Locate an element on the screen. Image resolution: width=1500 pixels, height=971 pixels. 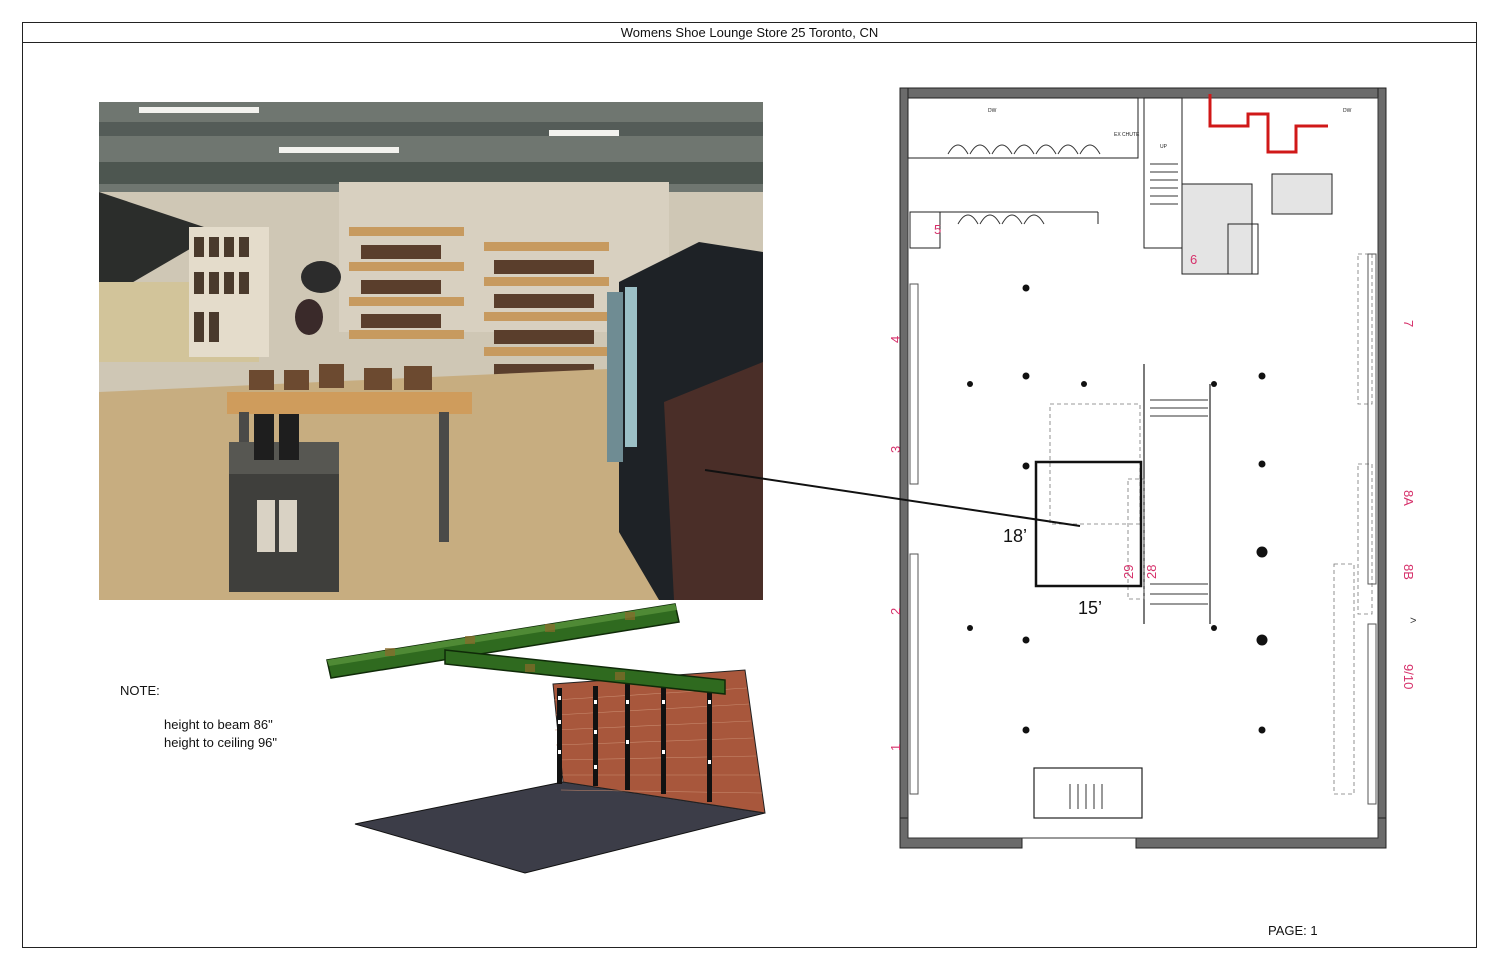
note-ceiling-height: height to ceiling 96" is located at coordinates (221, 742).